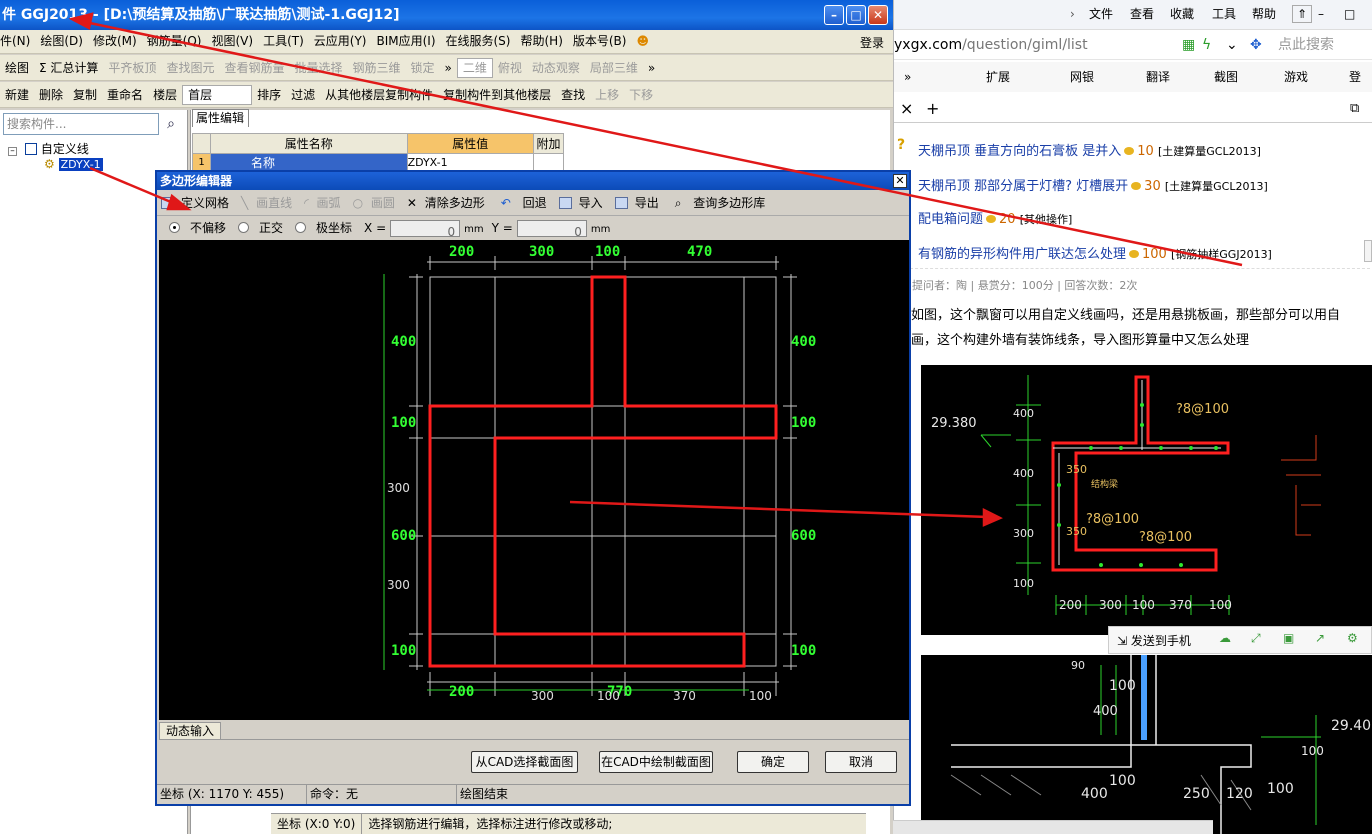  I want to click on dynamic-input-tab: 动态输入, so click(190, 730).